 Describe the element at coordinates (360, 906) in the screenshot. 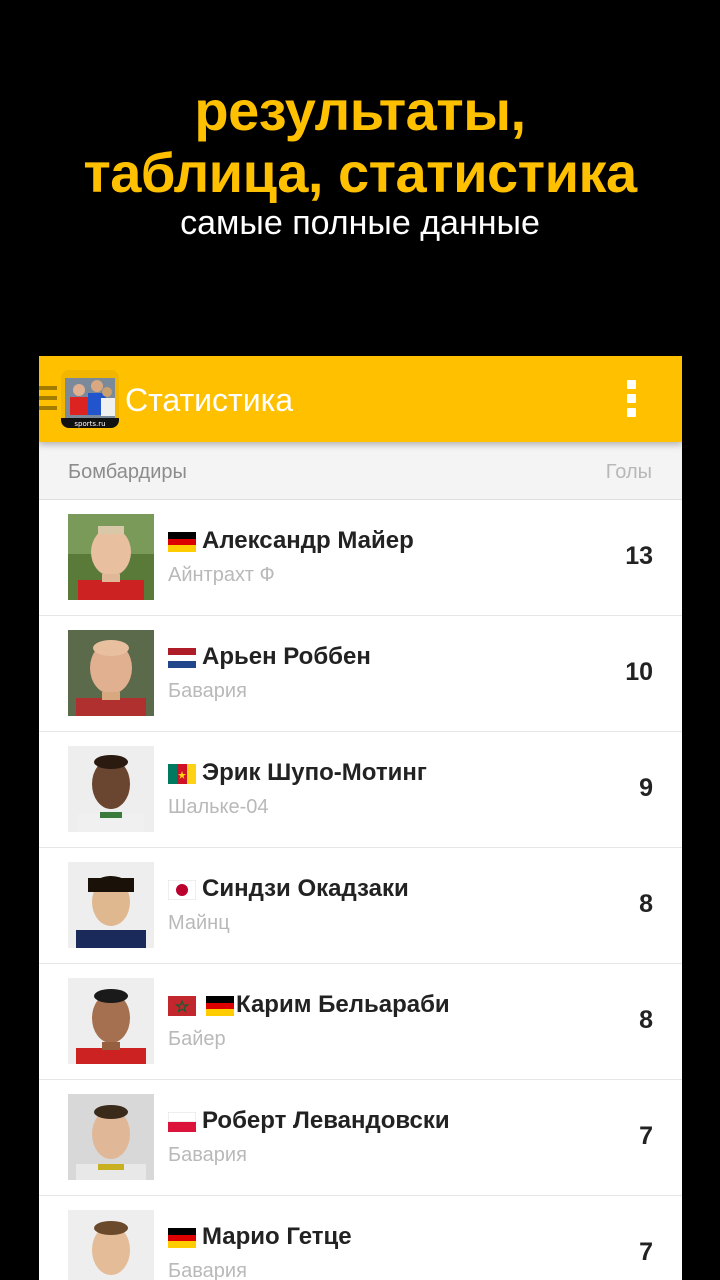

I see `list-item: Синдзи Окадзаки Майнц 8` at that location.